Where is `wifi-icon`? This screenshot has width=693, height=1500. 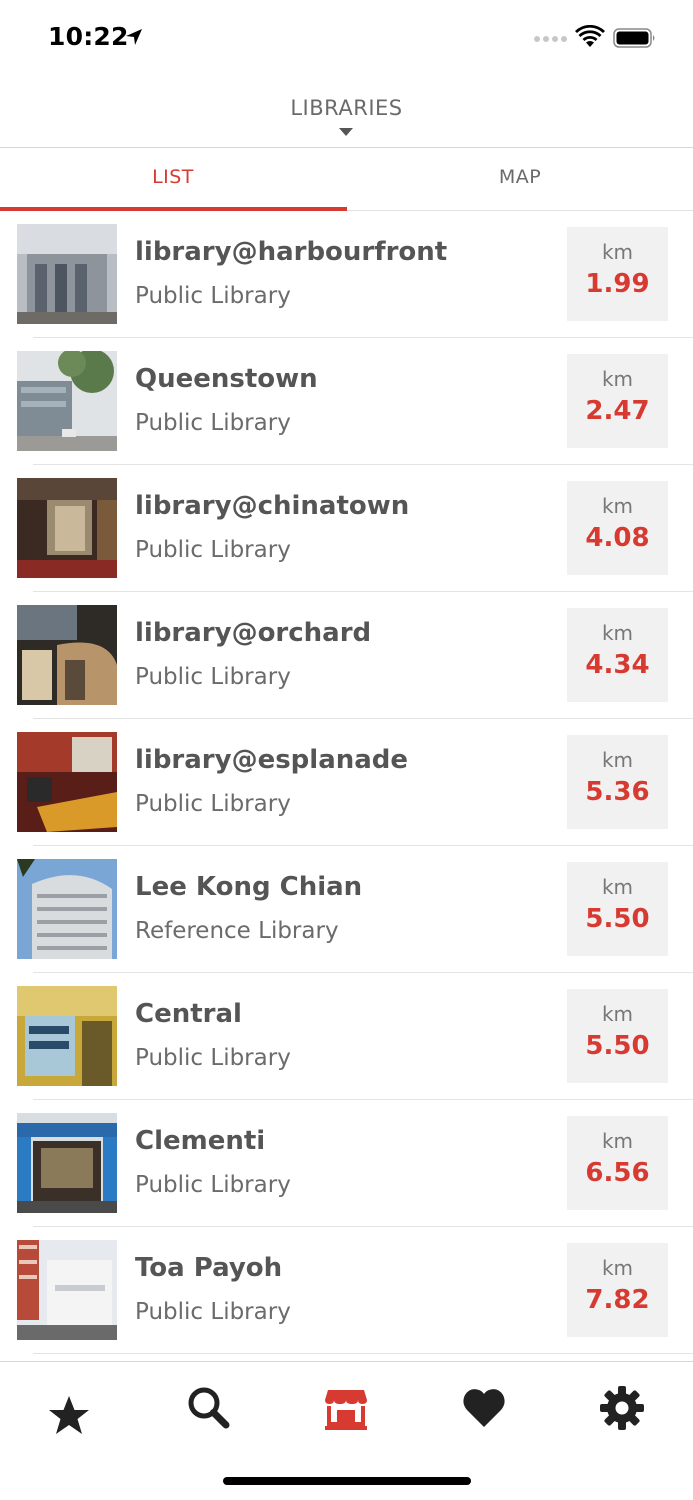
wifi-icon is located at coordinates (590, 36).